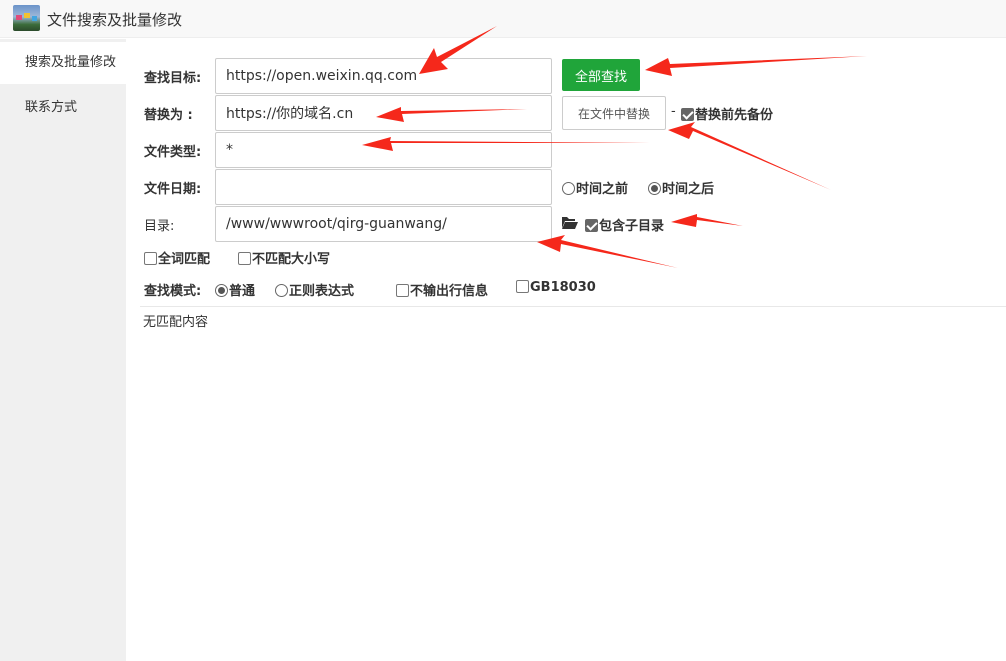  I want to click on date-before-radio: 时间之前, so click(595, 187).